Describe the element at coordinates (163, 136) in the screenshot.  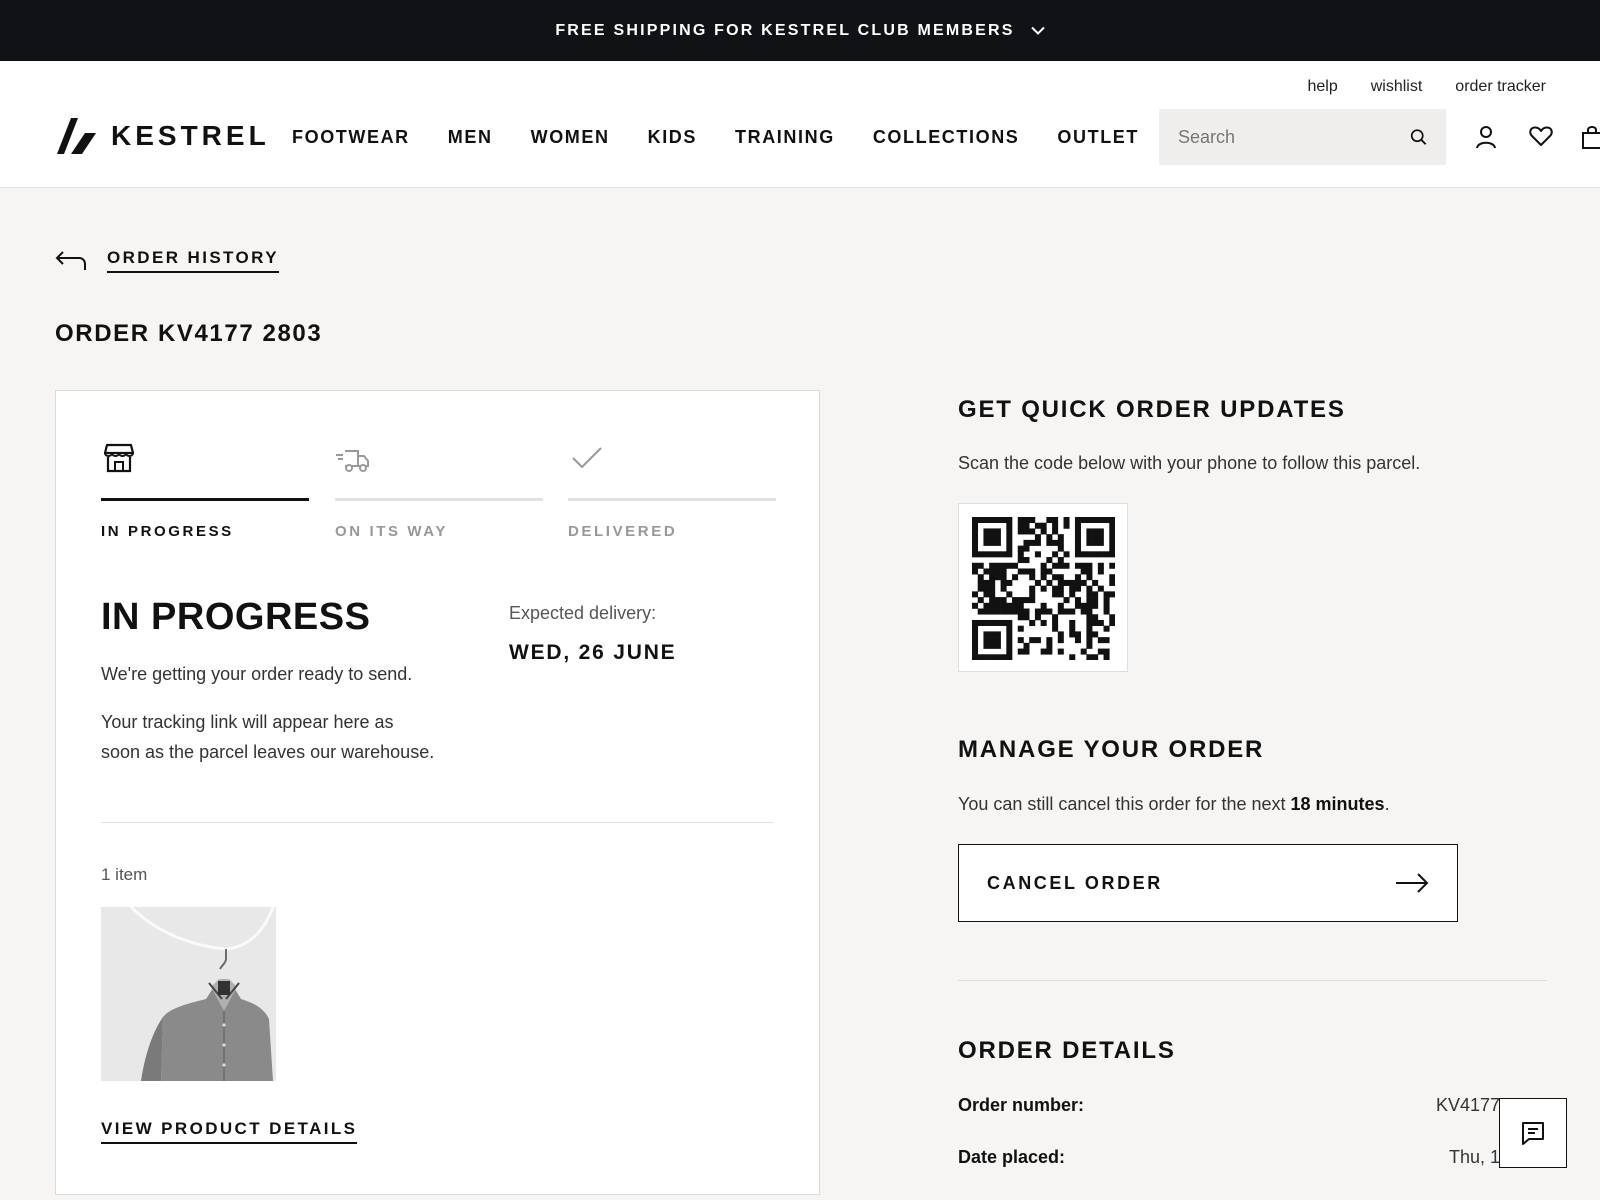
I see `logo: KESTREL` at that location.